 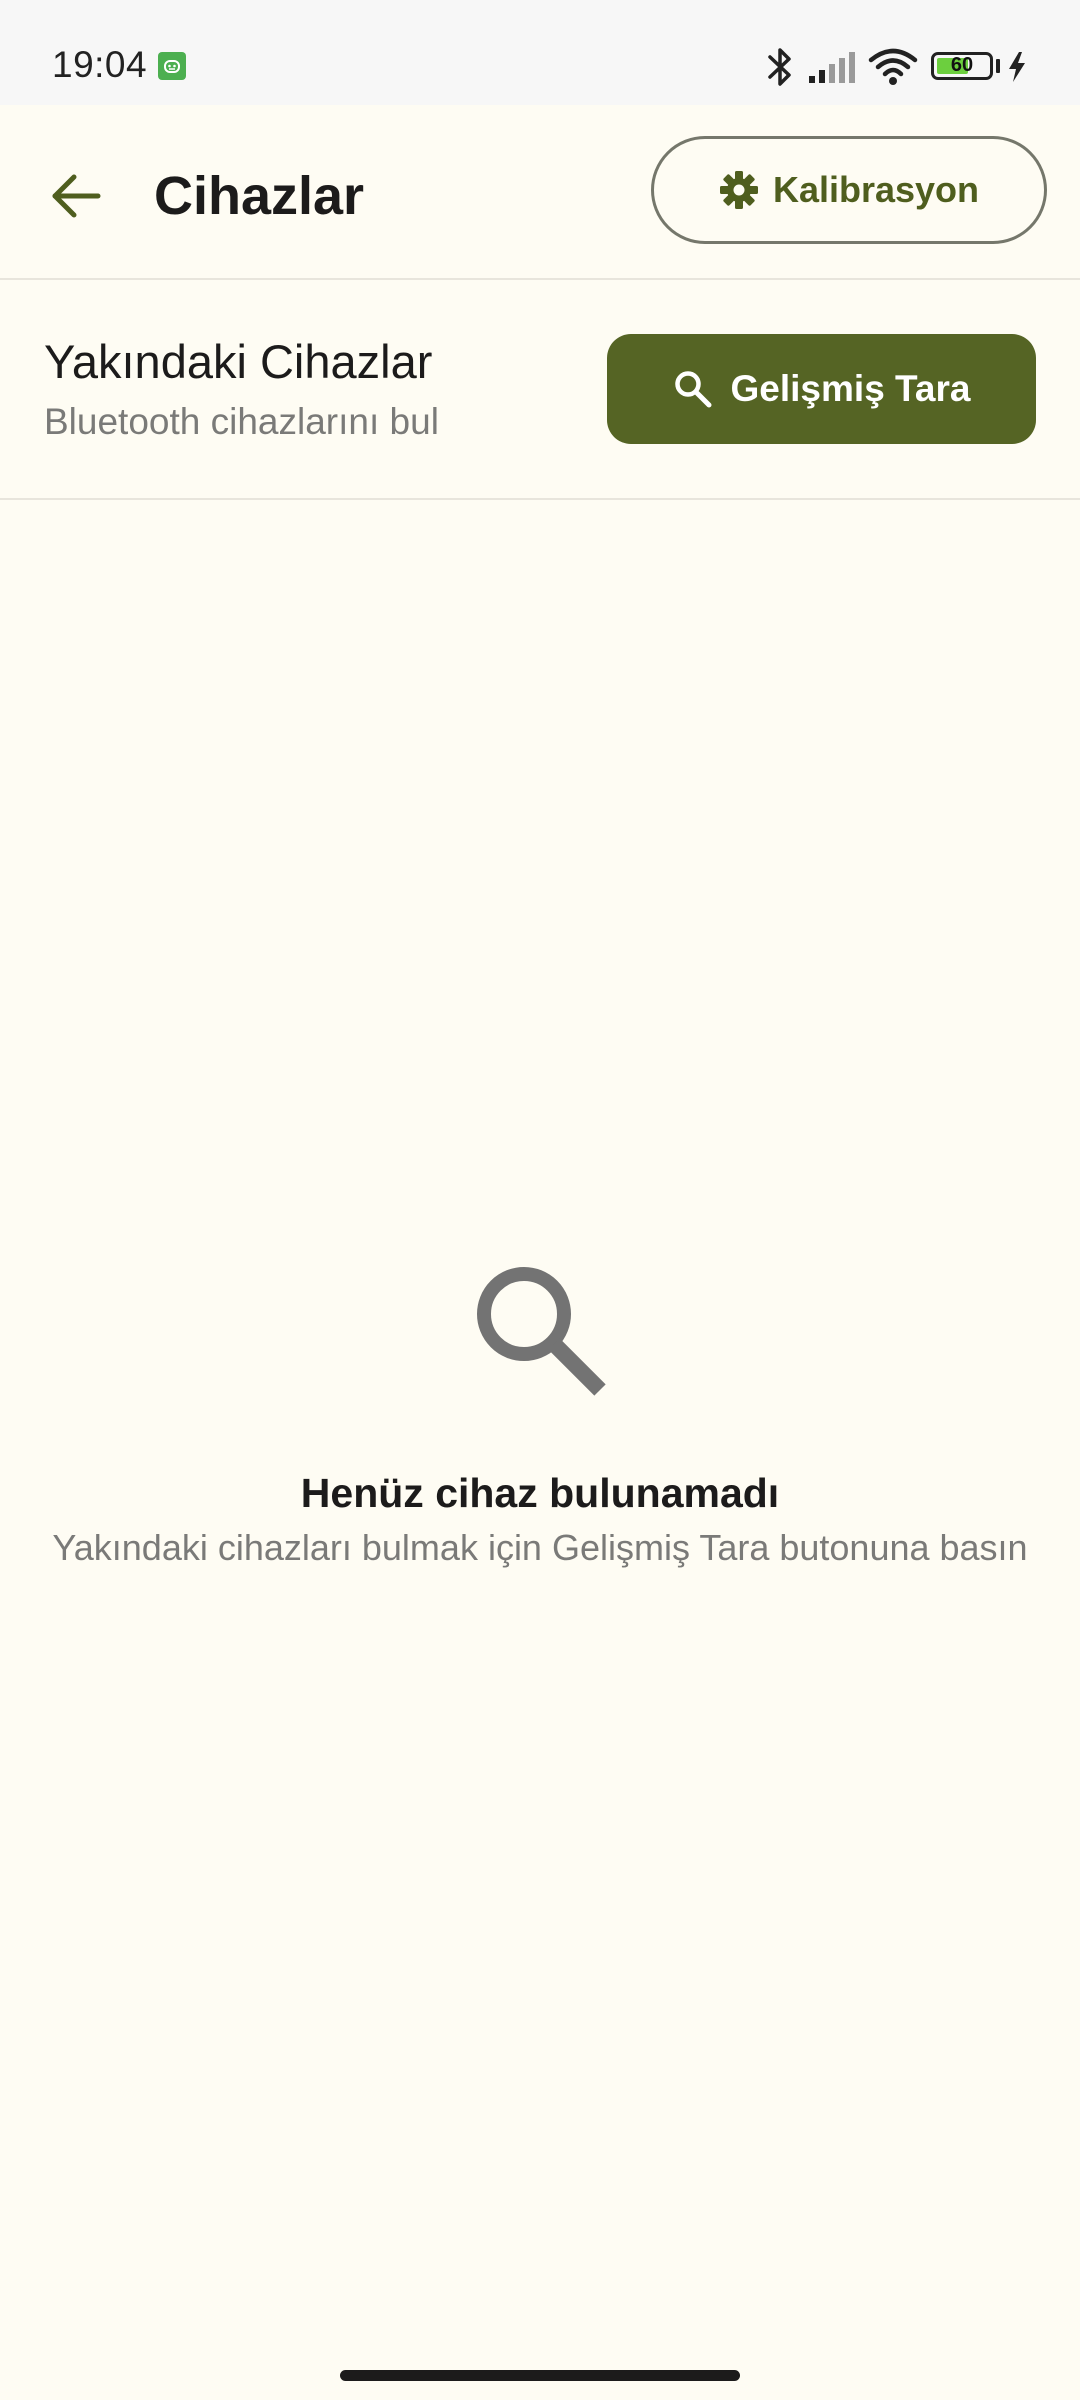 I want to click on nearby-devices-title: Yakındaki Cihazlar, so click(x=238, y=361).